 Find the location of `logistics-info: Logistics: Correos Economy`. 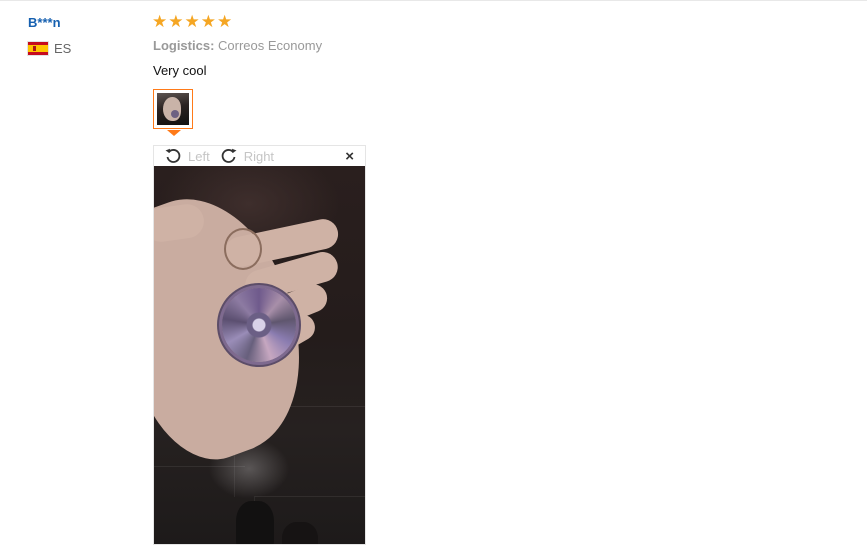

logistics-info: Logistics: Correos Economy is located at coordinates (237, 45).